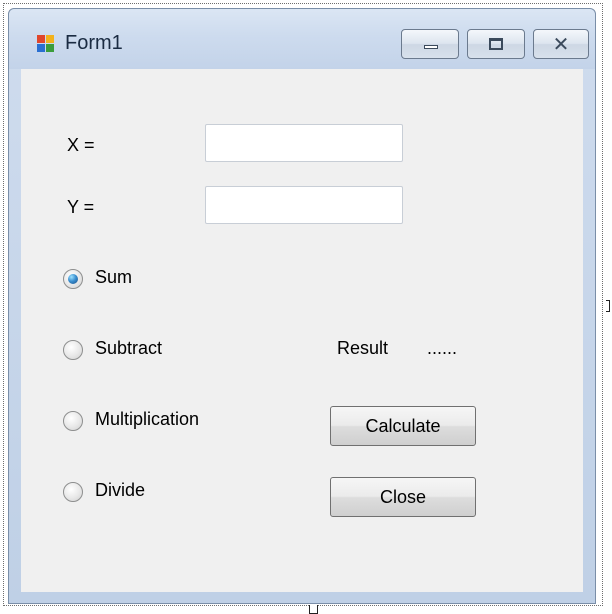 This screenshot has height=614, width=612. I want to click on radio-subtract-label: Subtract, so click(128, 348).